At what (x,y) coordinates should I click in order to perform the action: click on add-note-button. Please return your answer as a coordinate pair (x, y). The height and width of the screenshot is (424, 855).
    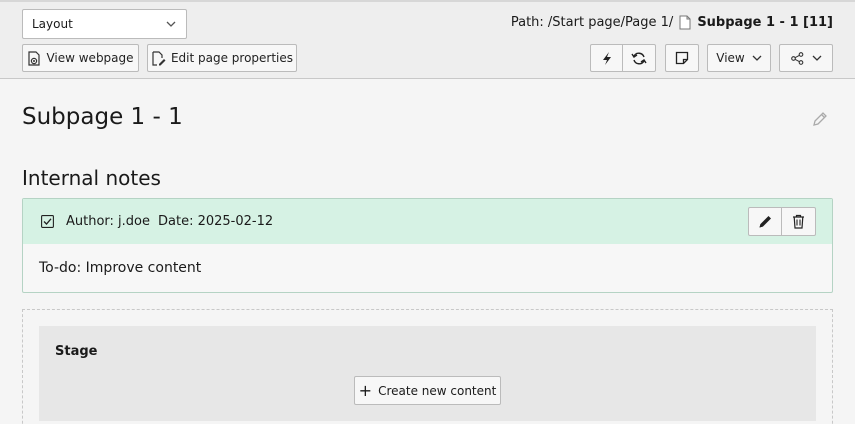
    Looking at the image, I should click on (682, 58).